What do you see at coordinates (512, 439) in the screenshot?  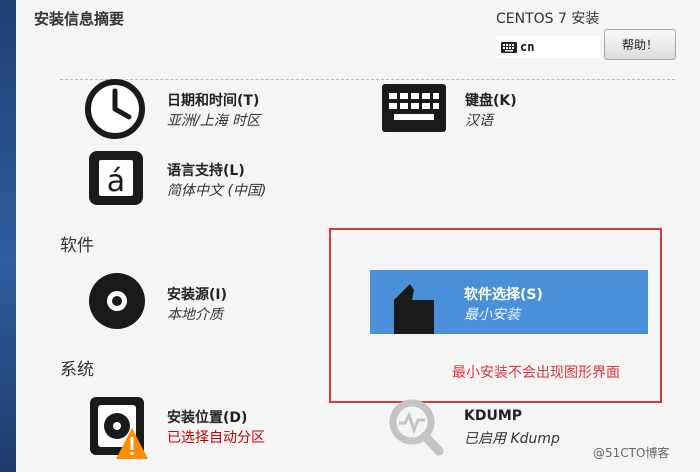 I see `spoke-kdump-status: 已启用 Kdump` at bounding box center [512, 439].